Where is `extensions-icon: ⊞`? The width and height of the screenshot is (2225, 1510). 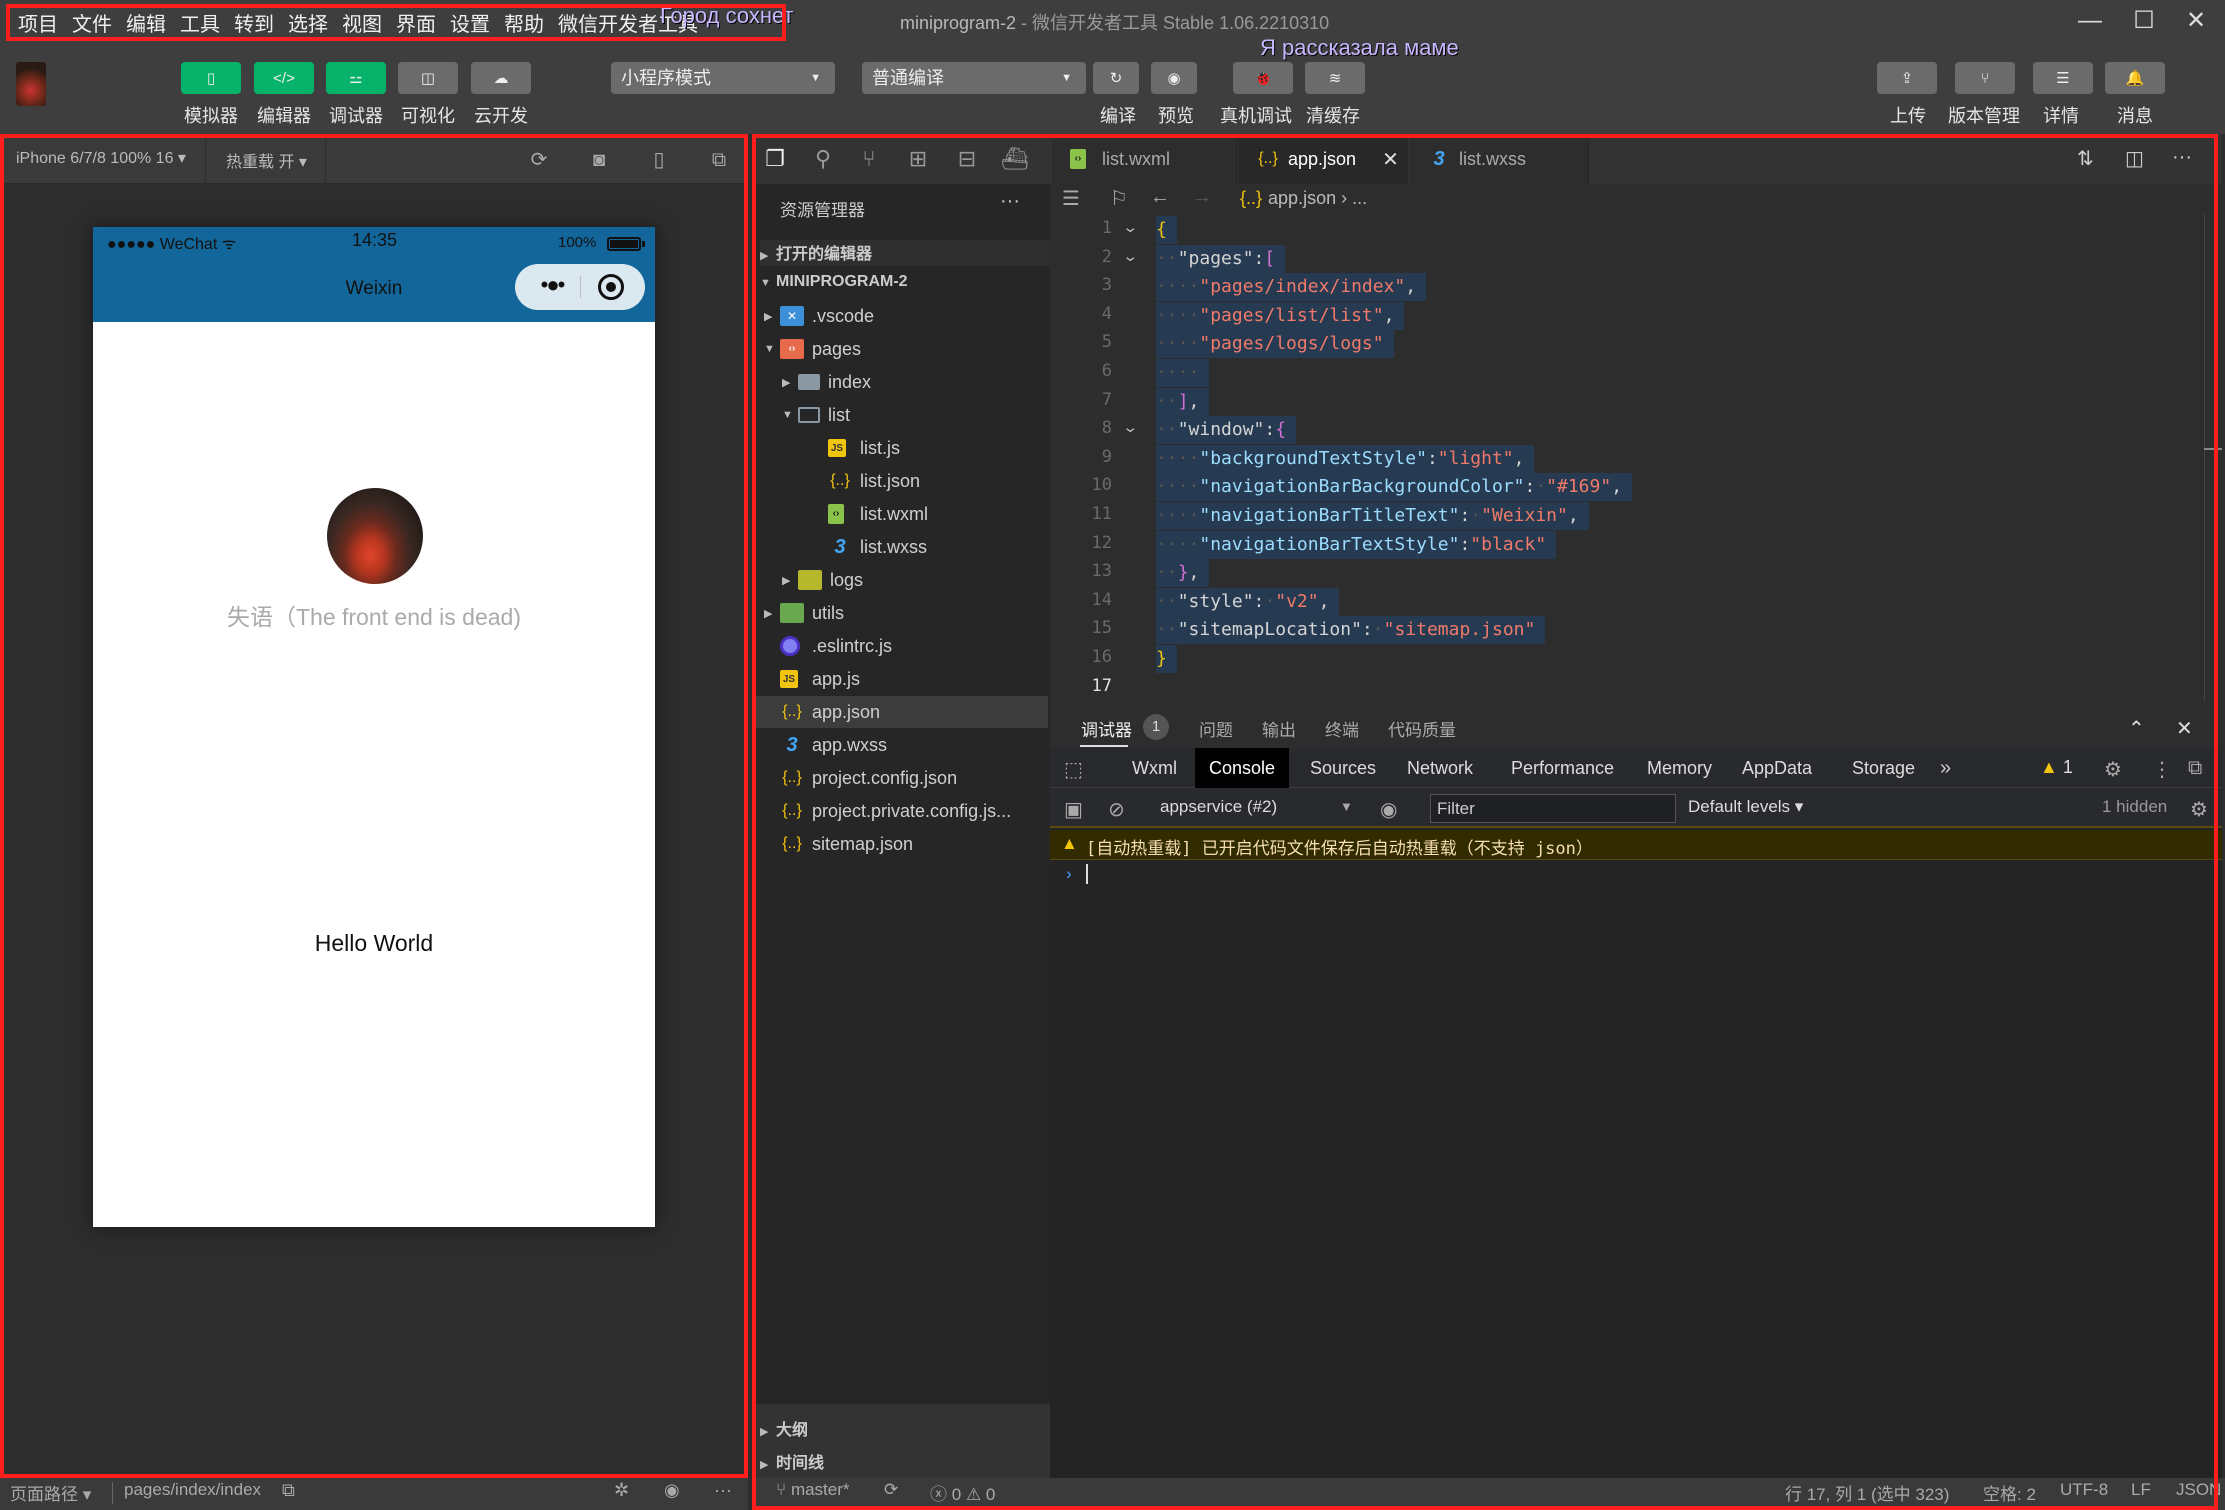
extensions-icon: ⊞ is located at coordinates (918, 159).